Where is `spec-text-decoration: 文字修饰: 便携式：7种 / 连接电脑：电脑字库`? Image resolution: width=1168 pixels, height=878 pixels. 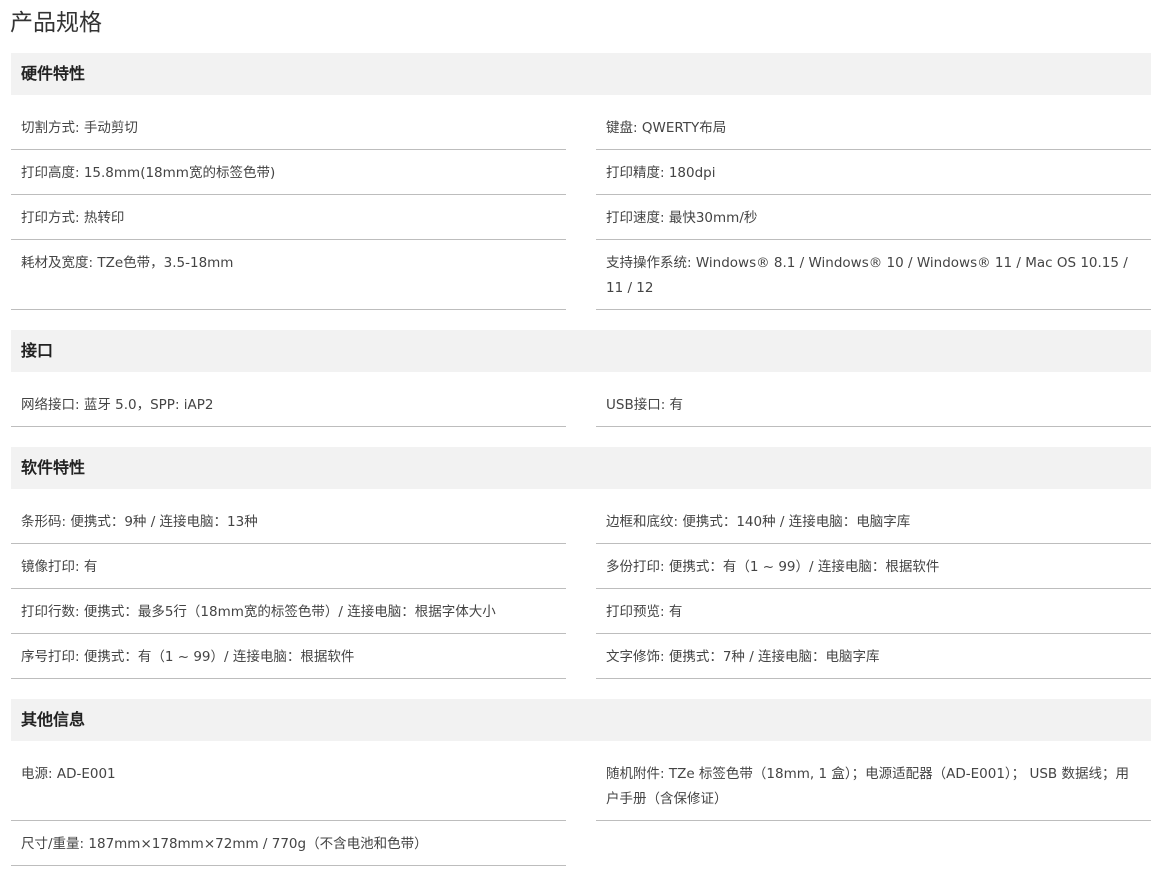
spec-text-decoration: 文字修饰: 便携式：7种 / 连接电脑：电脑字库 is located at coordinates (873, 662).